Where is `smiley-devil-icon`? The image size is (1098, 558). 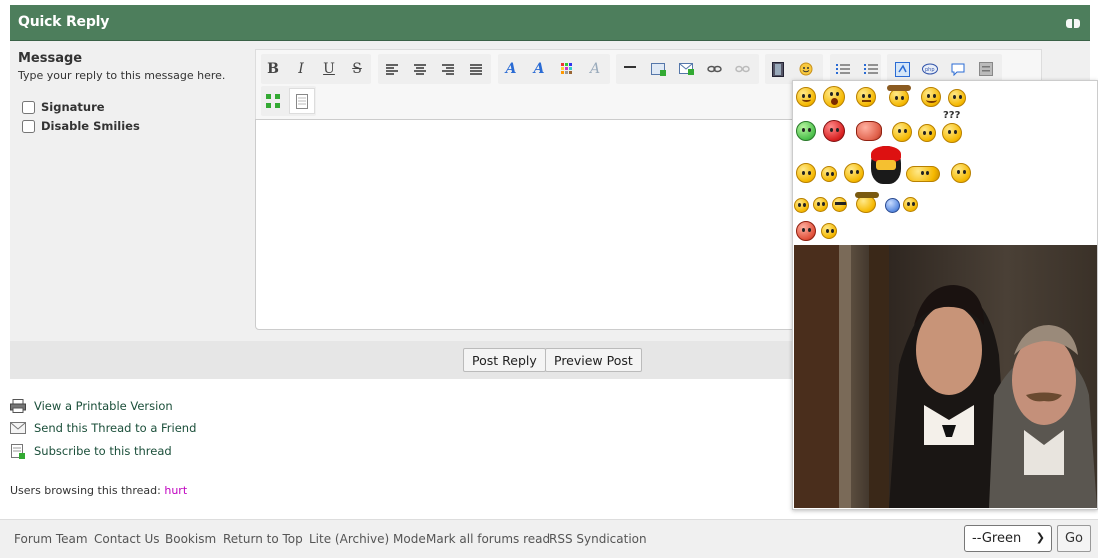 smiley-devil-icon is located at coordinates (834, 131).